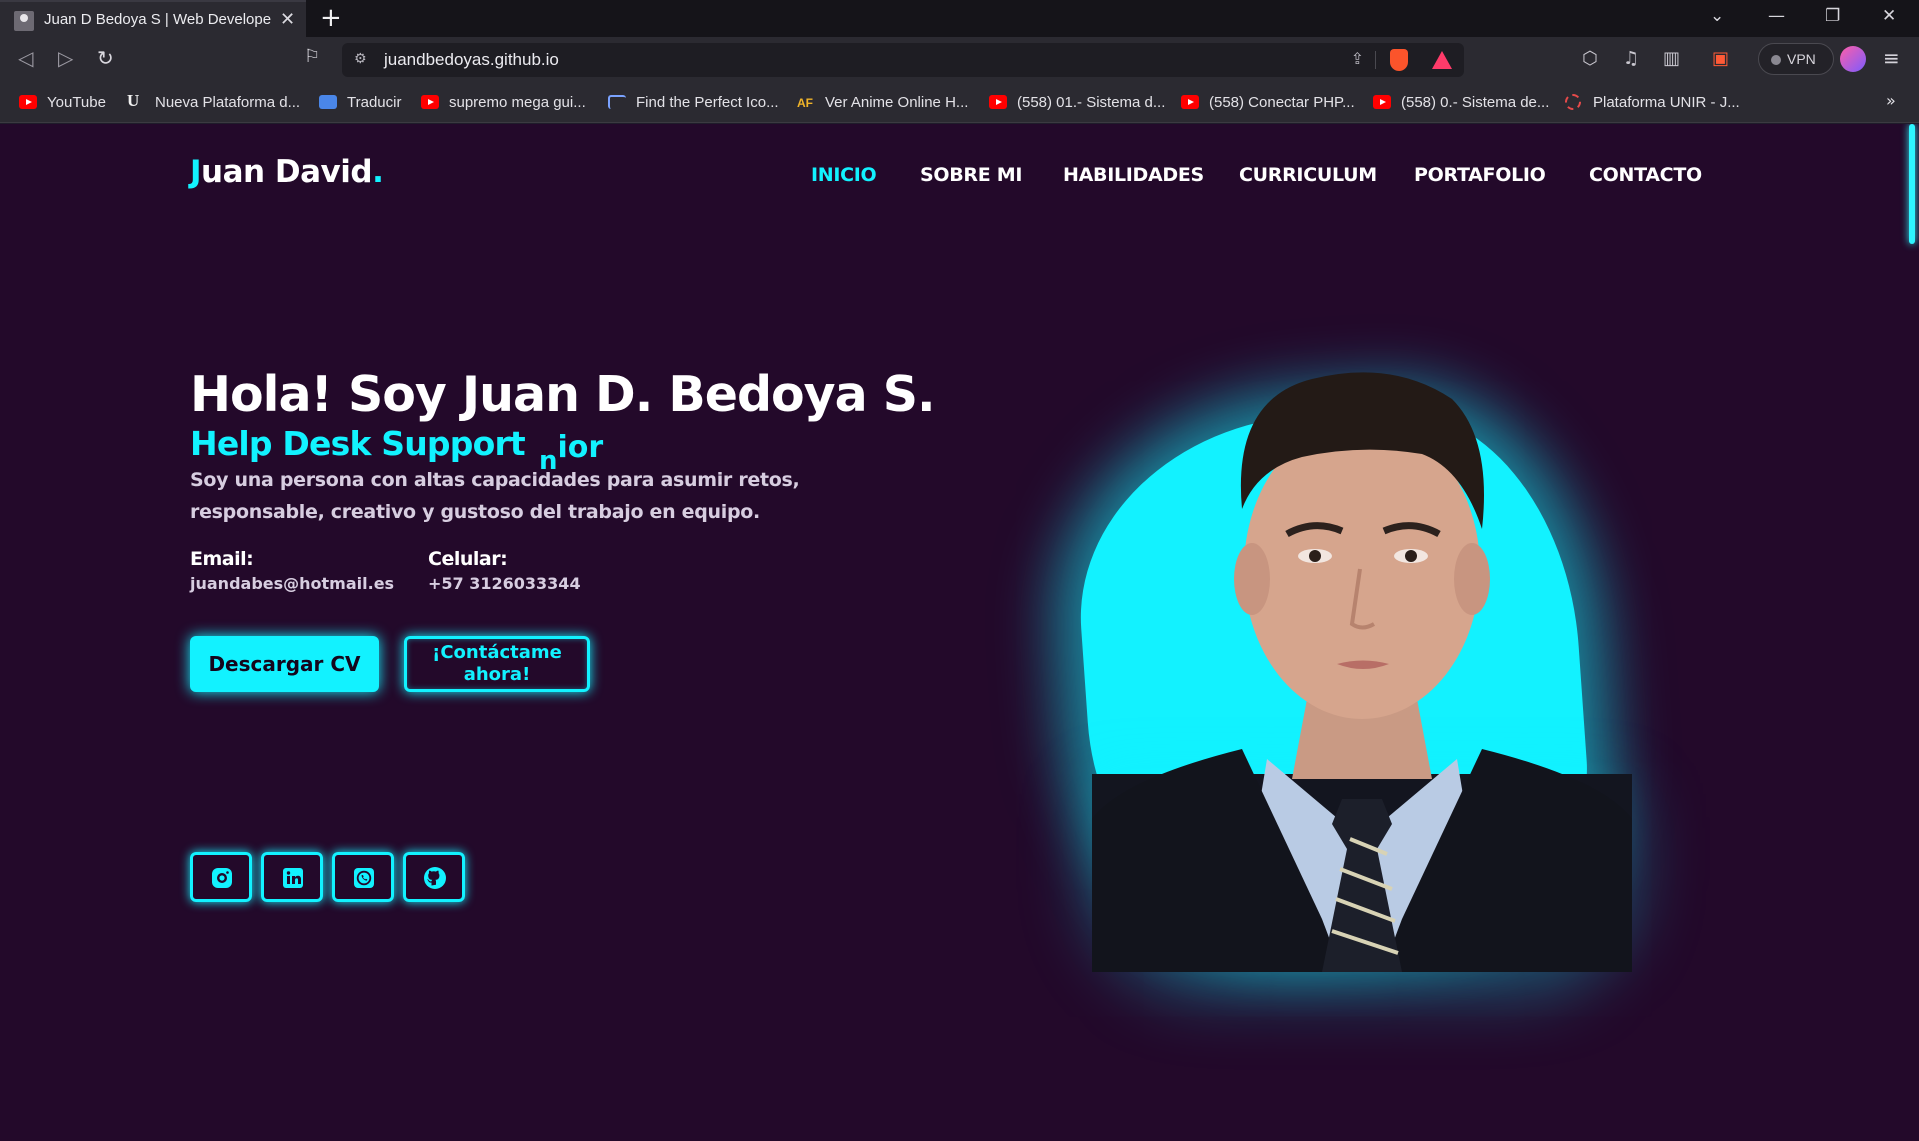 The image size is (1919, 1141). I want to click on wallet-icon: ▣, so click(1720, 58).